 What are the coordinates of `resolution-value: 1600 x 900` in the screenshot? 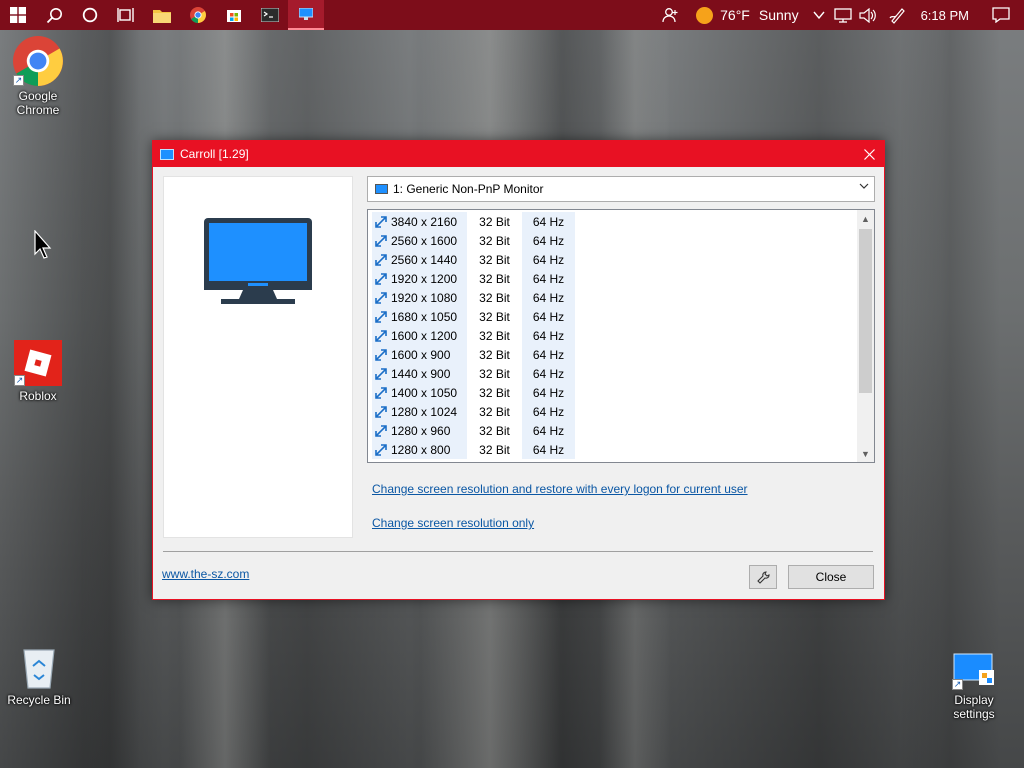 It's located at (421, 354).